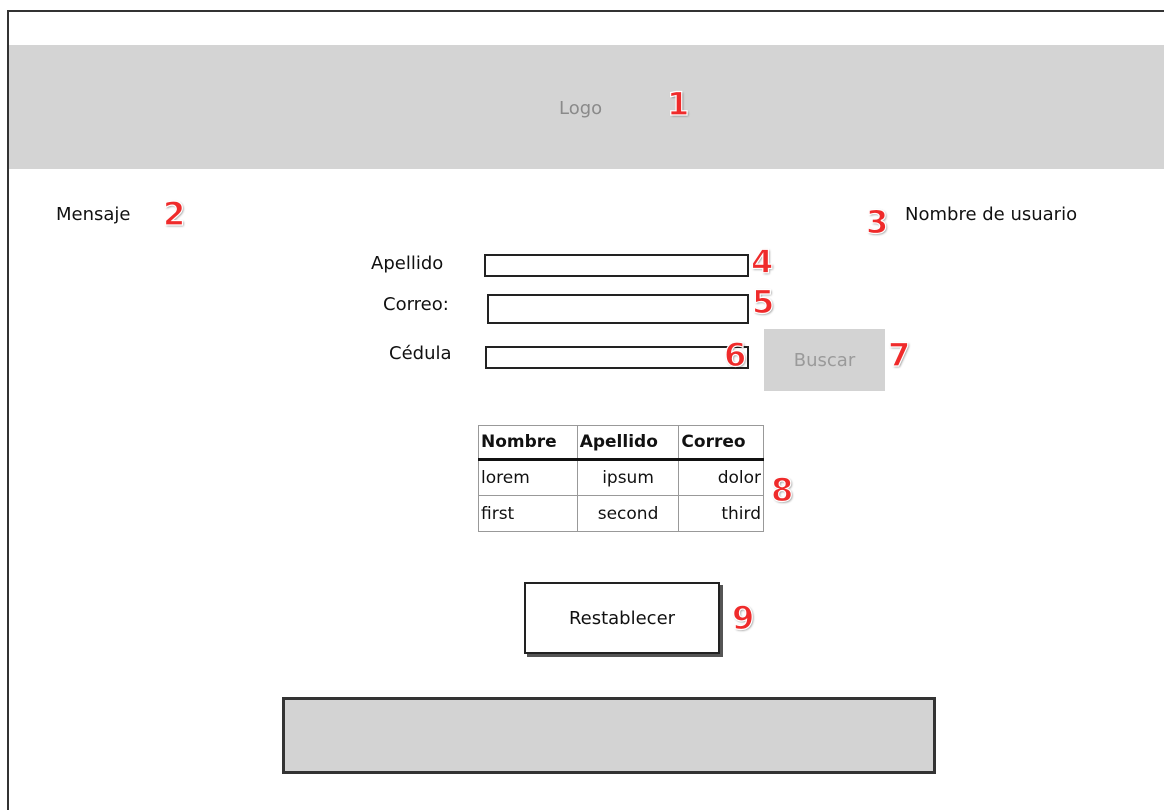  Describe the element at coordinates (616, 265) in the screenshot. I see `apellido-input` at that location.